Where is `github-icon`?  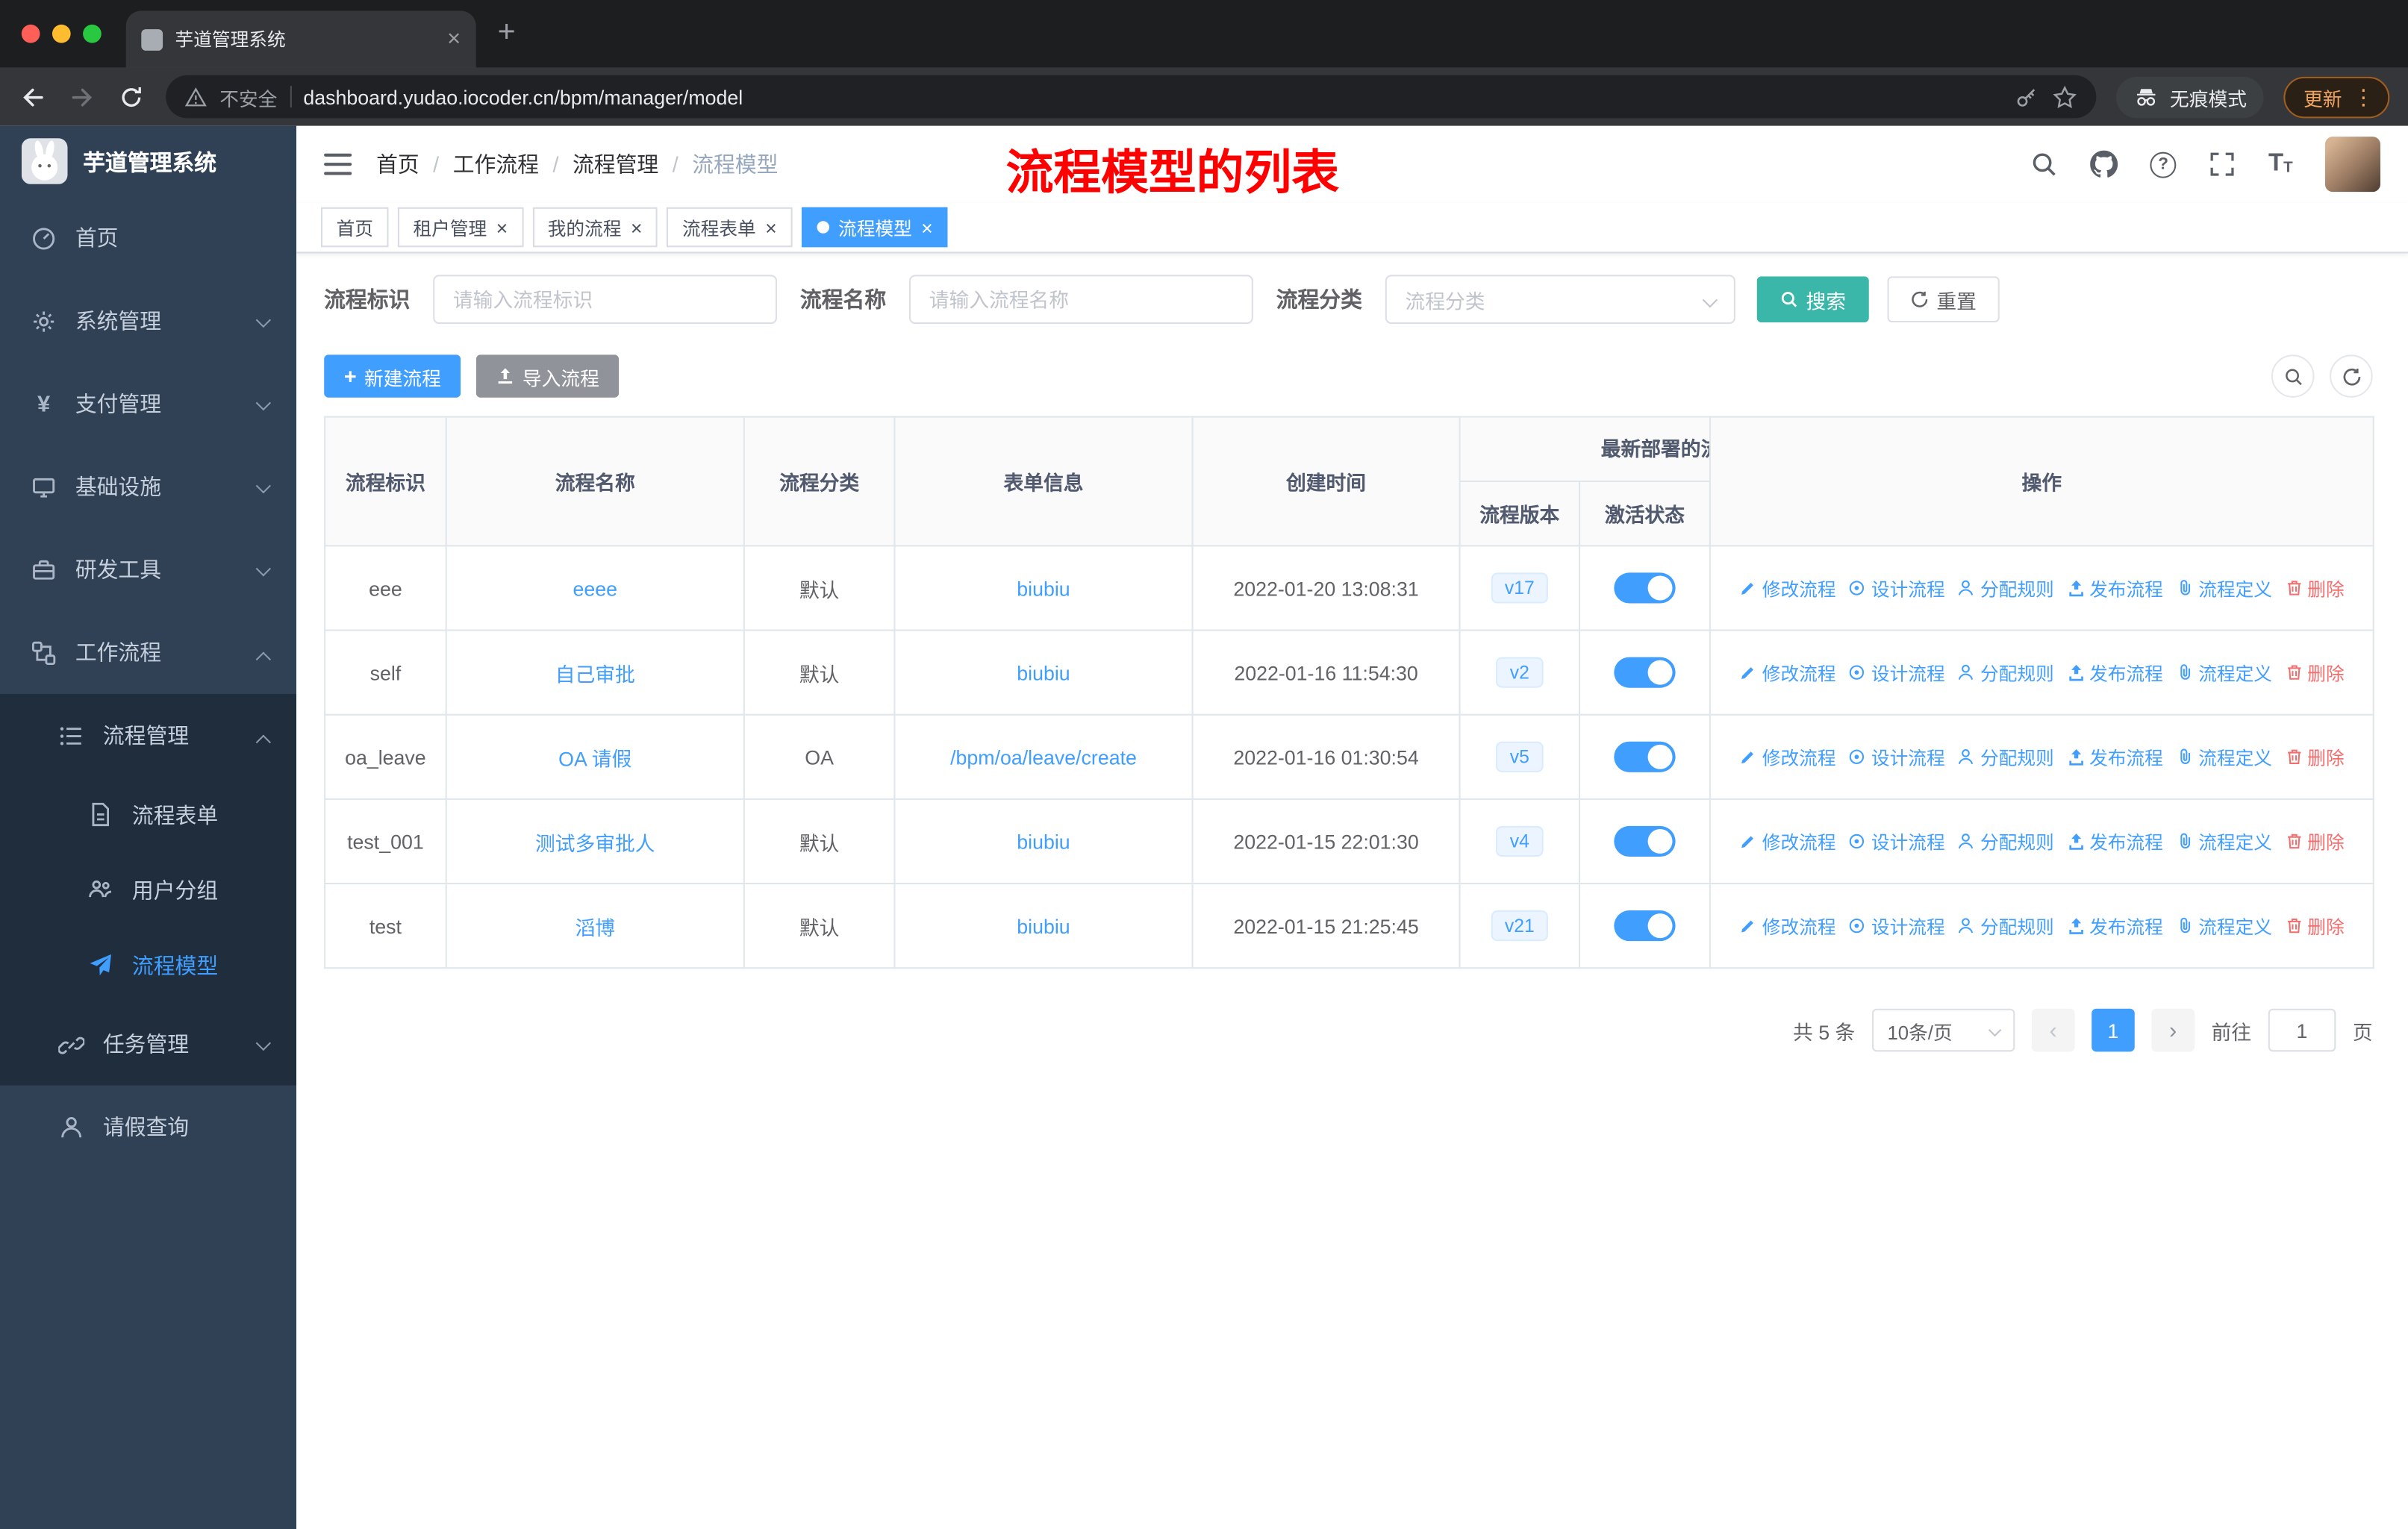
github-icon is located at coordinates (2104, 164).